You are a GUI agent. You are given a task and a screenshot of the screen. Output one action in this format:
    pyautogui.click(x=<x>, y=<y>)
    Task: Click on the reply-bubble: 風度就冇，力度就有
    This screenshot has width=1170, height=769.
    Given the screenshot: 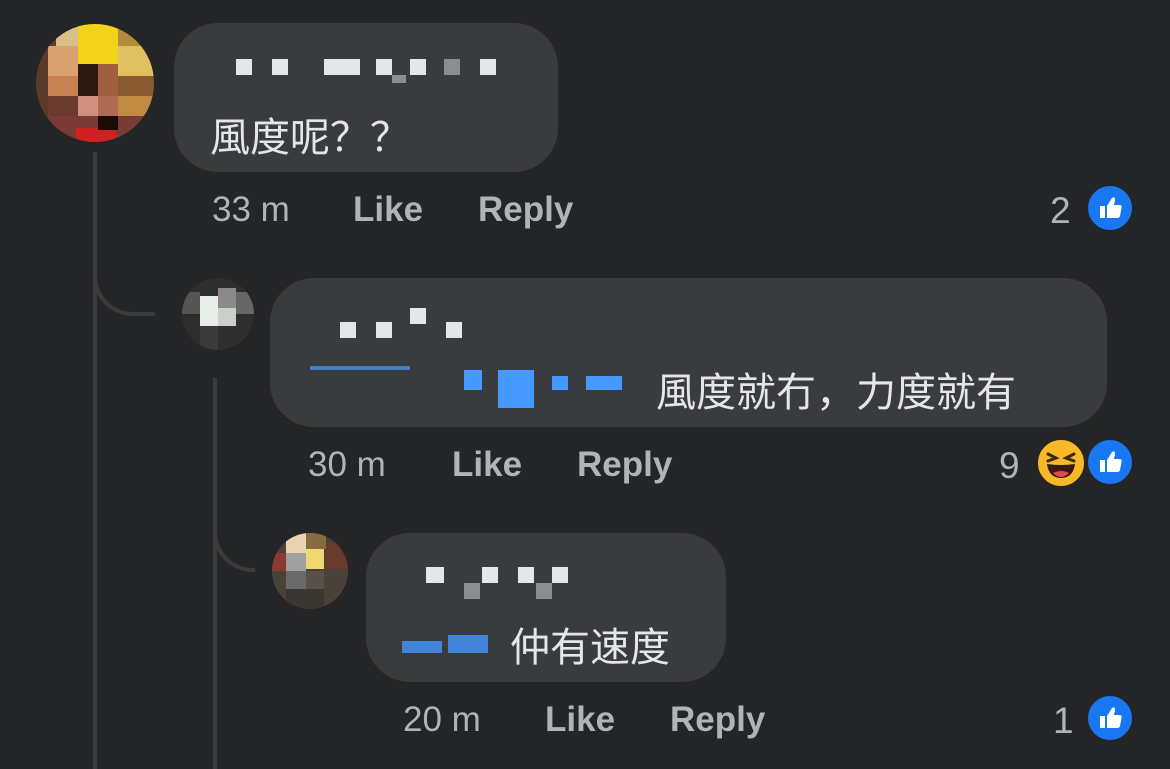 What is the action you would take?
    pyautogui.click(x=688, y=352)
    